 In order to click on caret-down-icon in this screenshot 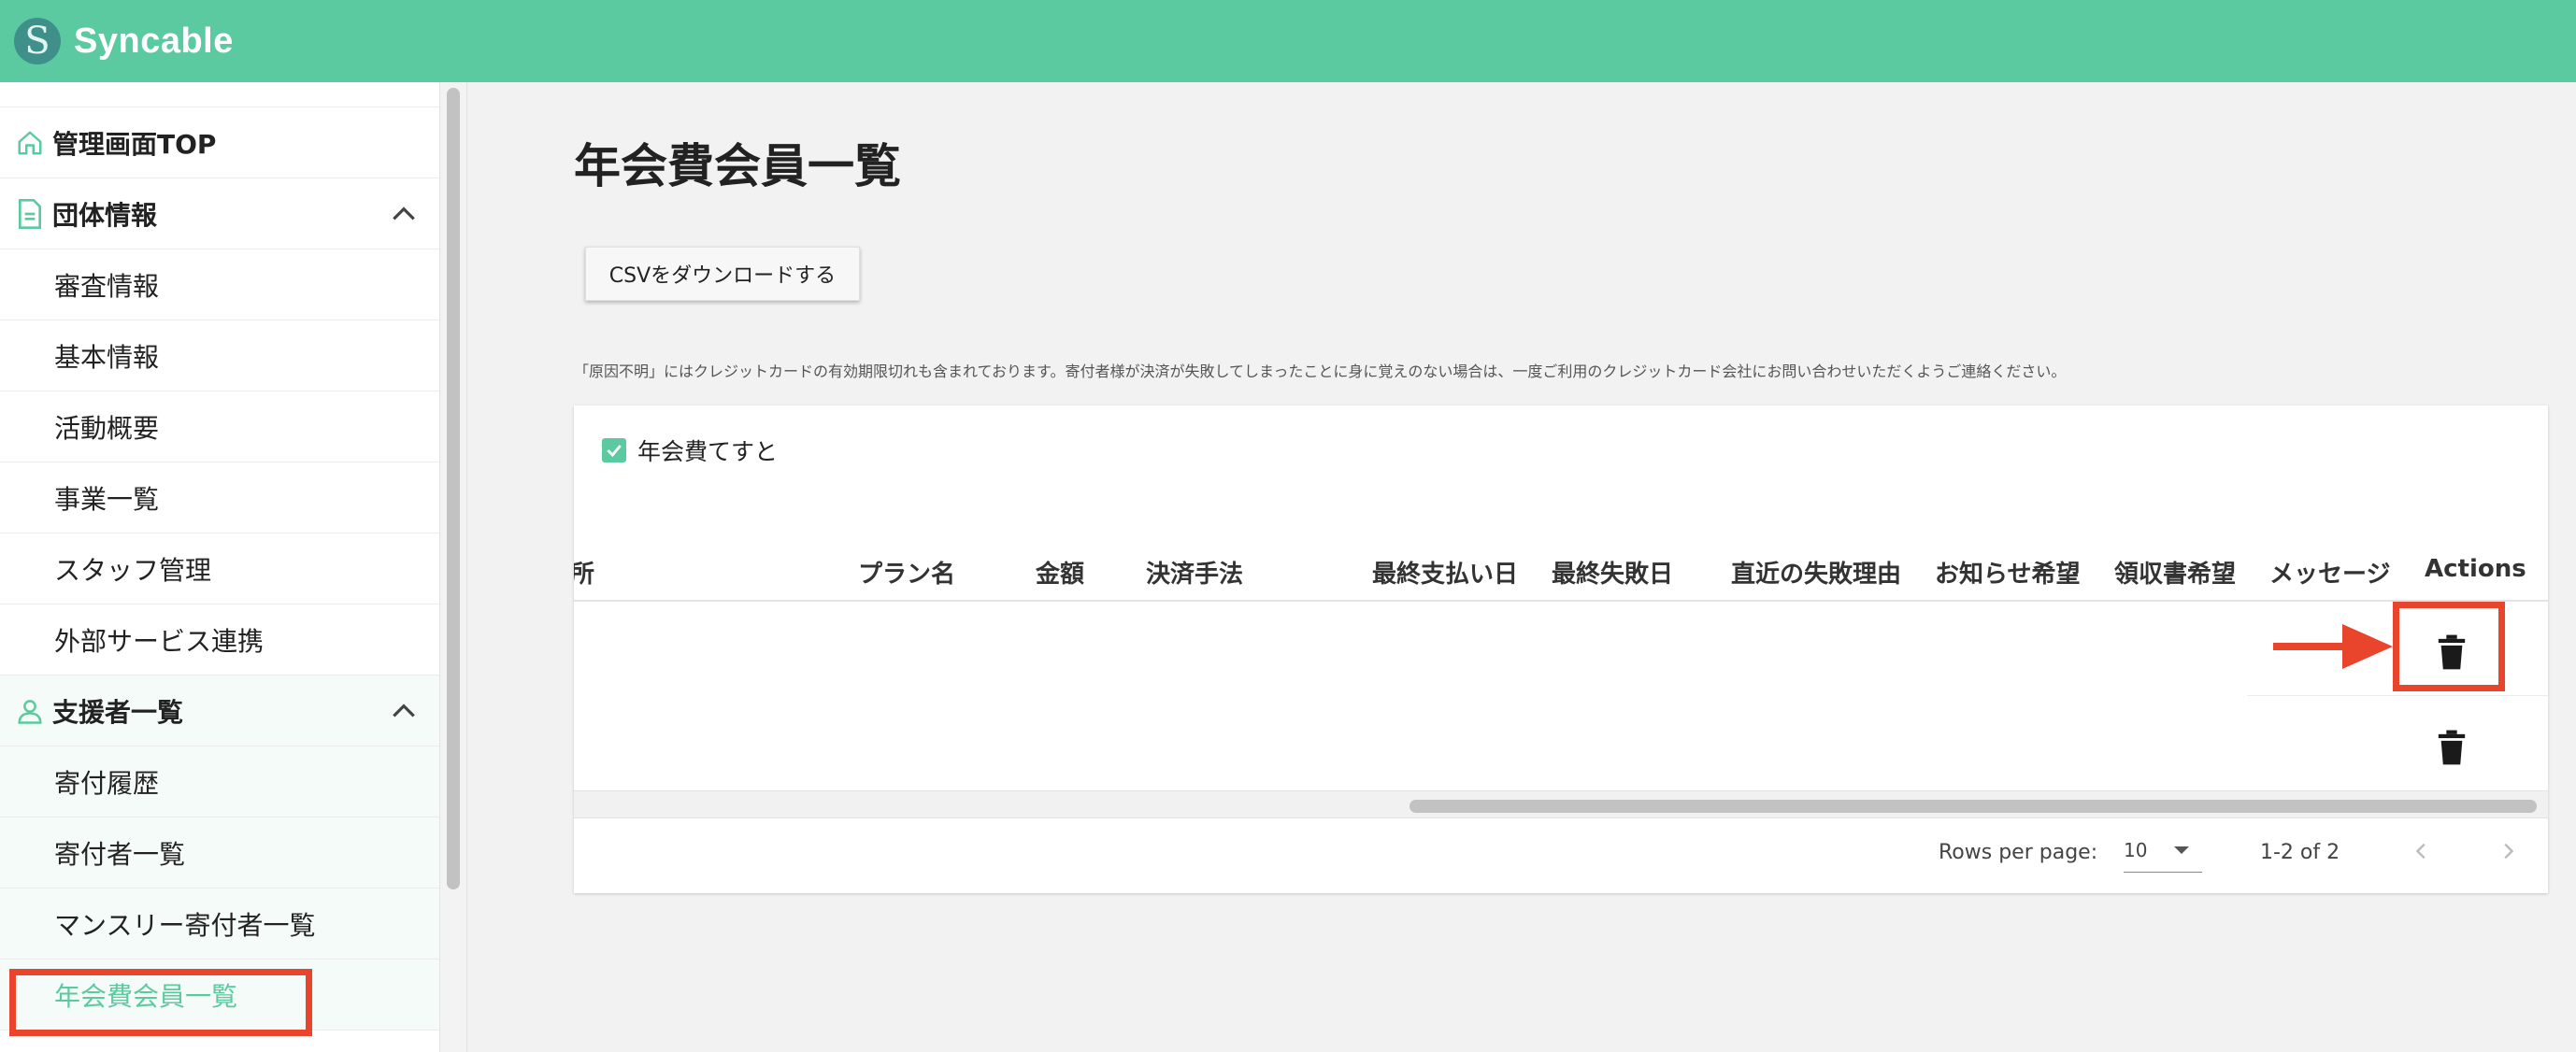, I will do `click(2181, 850)`.